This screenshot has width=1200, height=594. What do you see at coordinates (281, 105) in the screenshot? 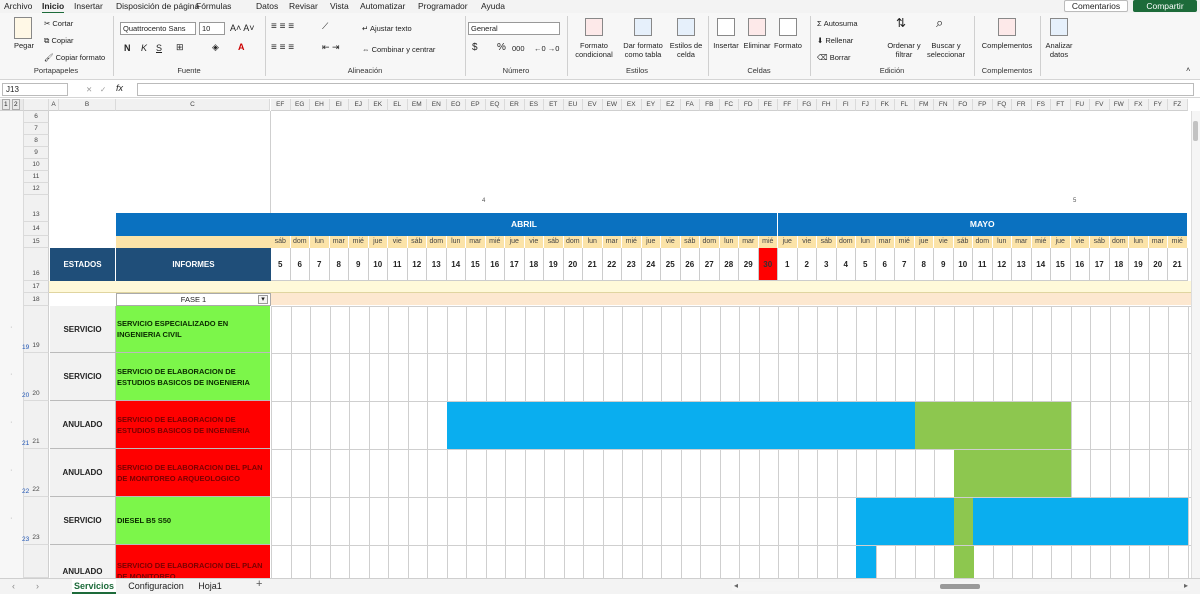
I see `column-header: EF` at bounding box center [281, 105].